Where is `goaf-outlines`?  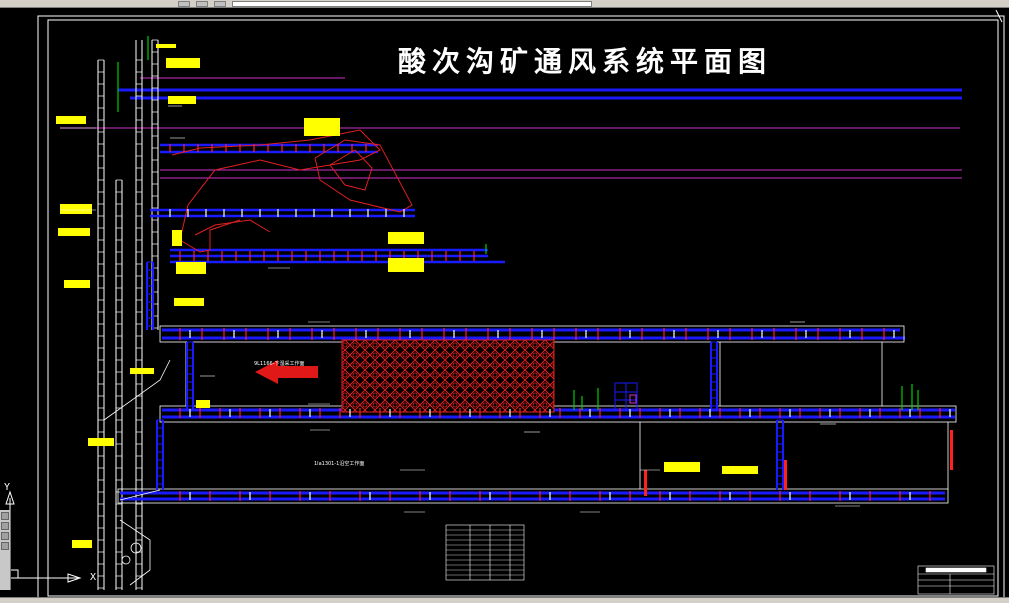 goaf-outlines is located at coordinates (292, 191).